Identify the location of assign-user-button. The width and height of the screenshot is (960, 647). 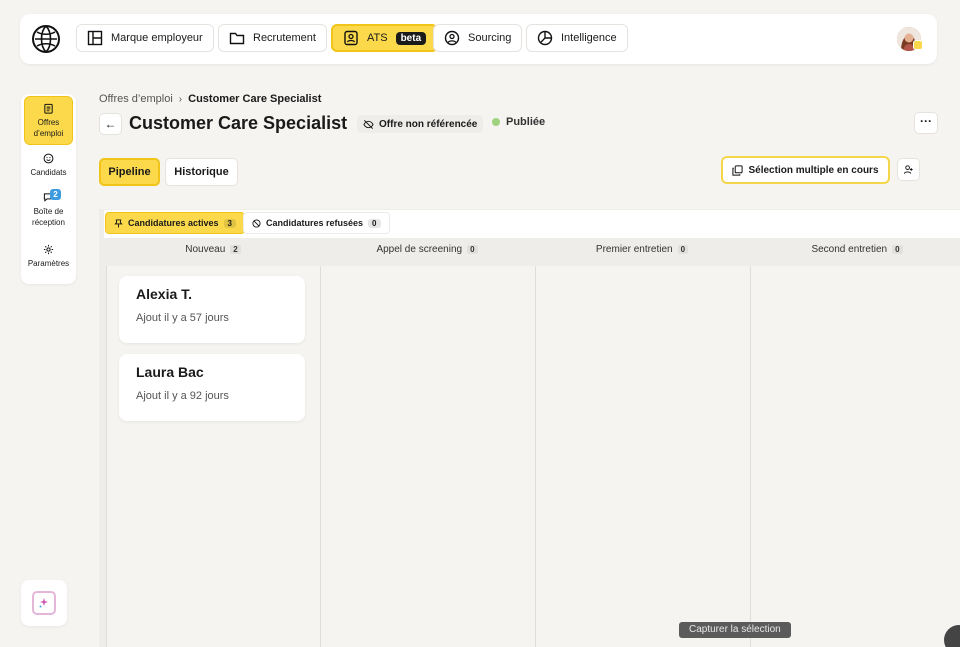
(908, 169).